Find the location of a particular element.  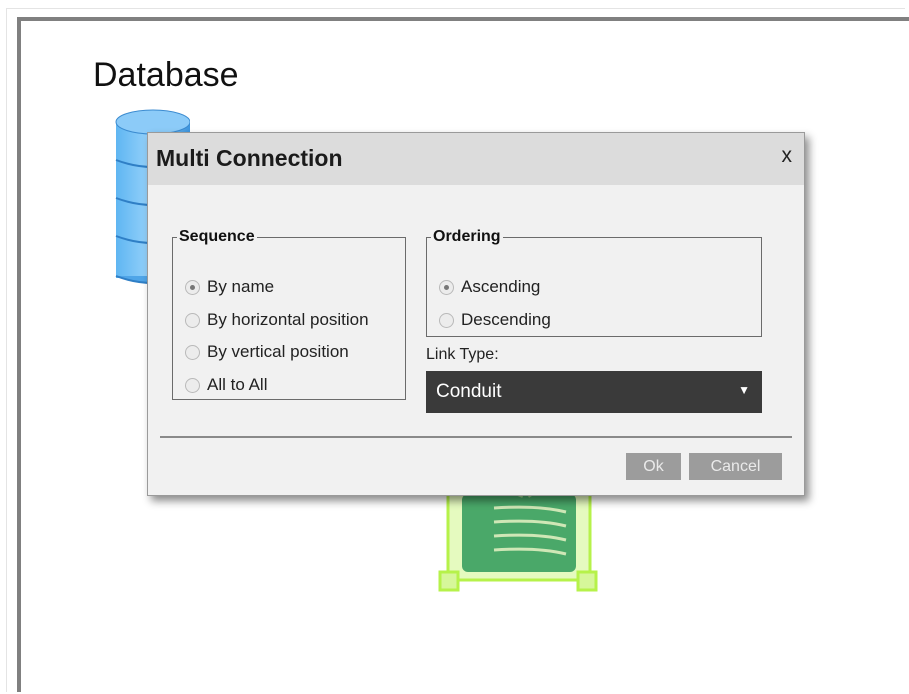

radio-label: All to All is located at coordinates (237, 384).